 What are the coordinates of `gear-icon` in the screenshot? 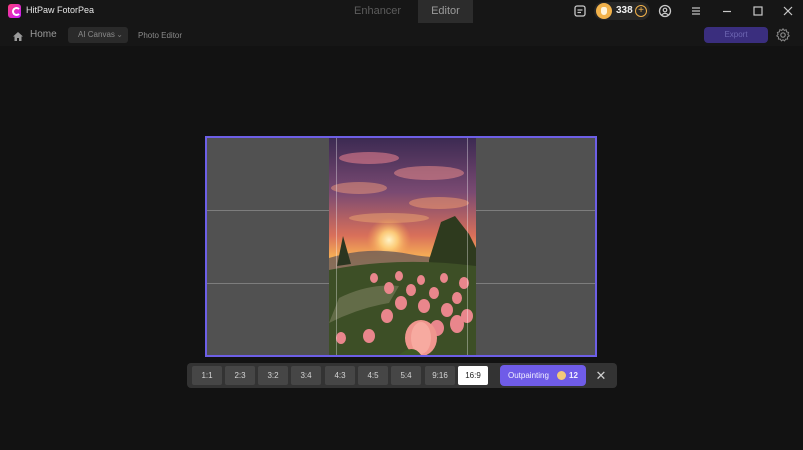 It's located at (783, 35).